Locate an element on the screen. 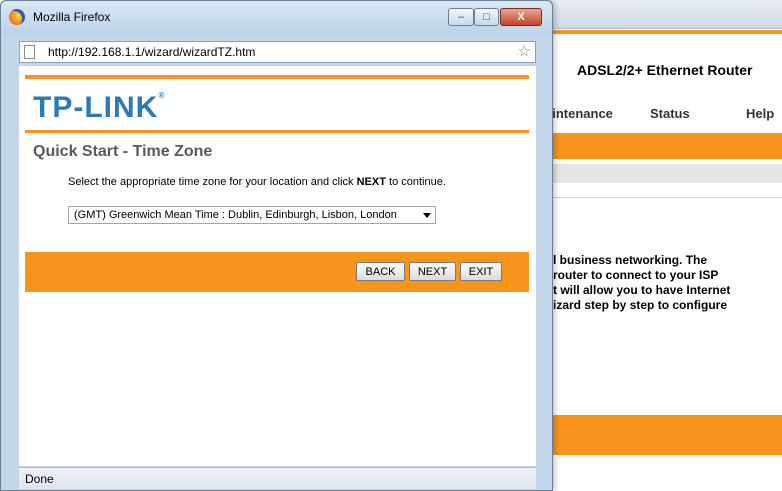  product-name: ADSL2/2+ Ethernet Router is located at coordinates (665, 70).